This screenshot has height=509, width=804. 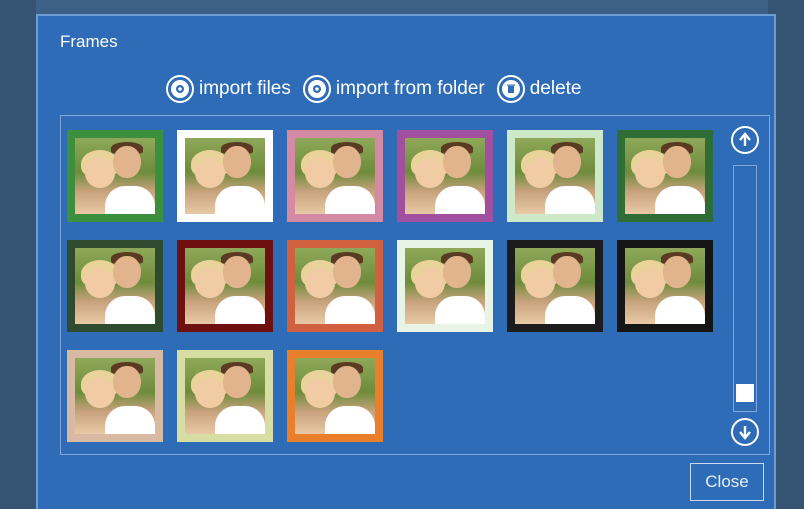 I want to click on close-button: Close, so click(x=727, y=482).